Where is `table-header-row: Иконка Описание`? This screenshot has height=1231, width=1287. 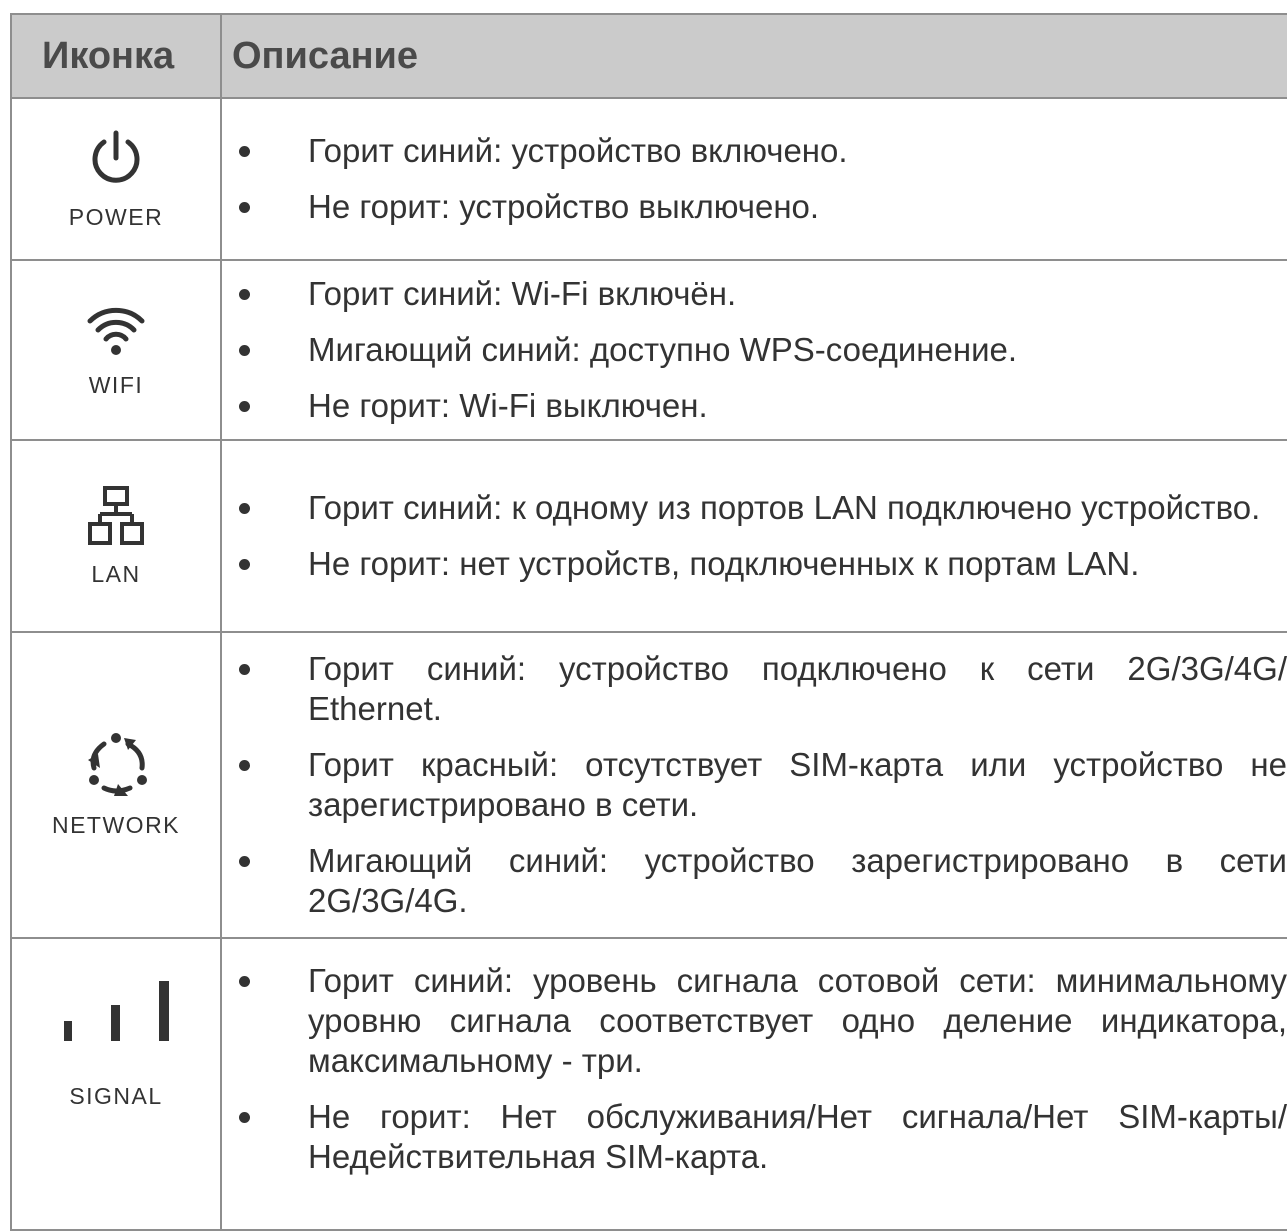 table-header-row: Иконка Описание is located at coordinates (648, 56).